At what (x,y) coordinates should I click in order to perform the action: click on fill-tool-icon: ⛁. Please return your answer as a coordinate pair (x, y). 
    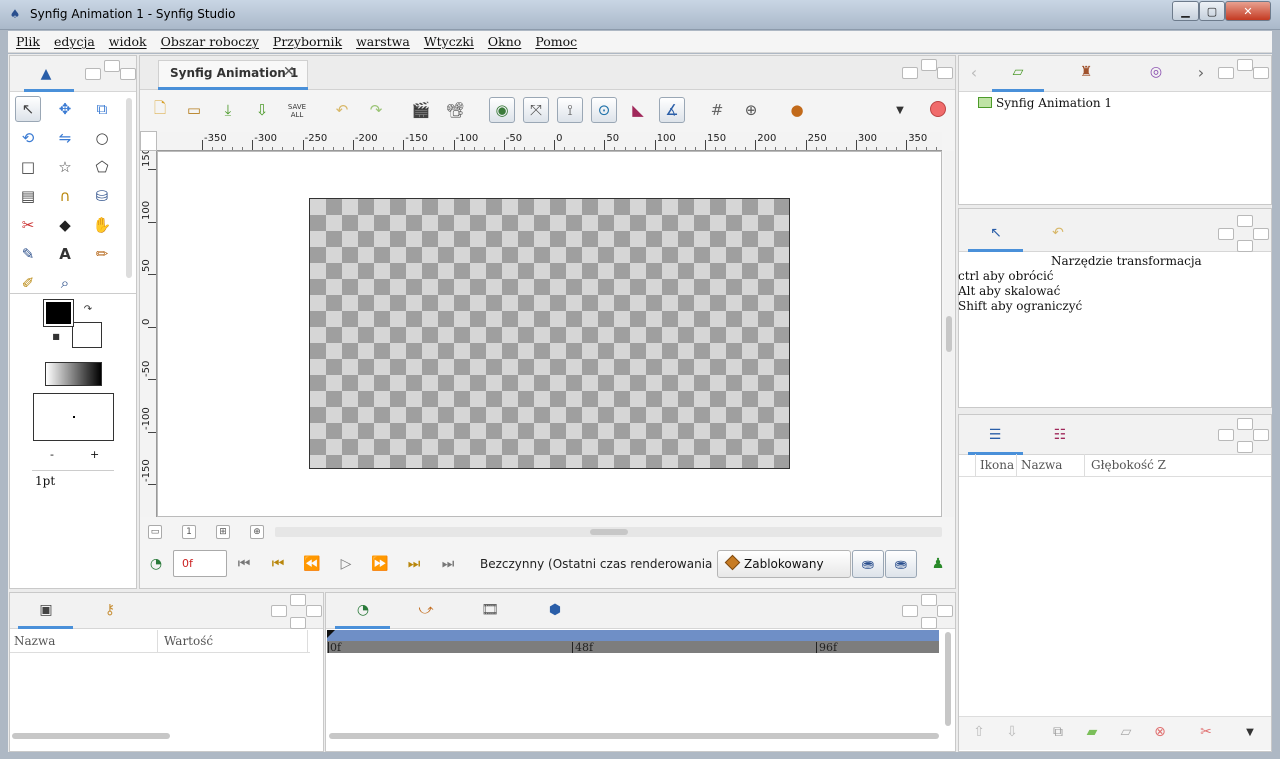
    Looking at the image, I should click on (102, 196).